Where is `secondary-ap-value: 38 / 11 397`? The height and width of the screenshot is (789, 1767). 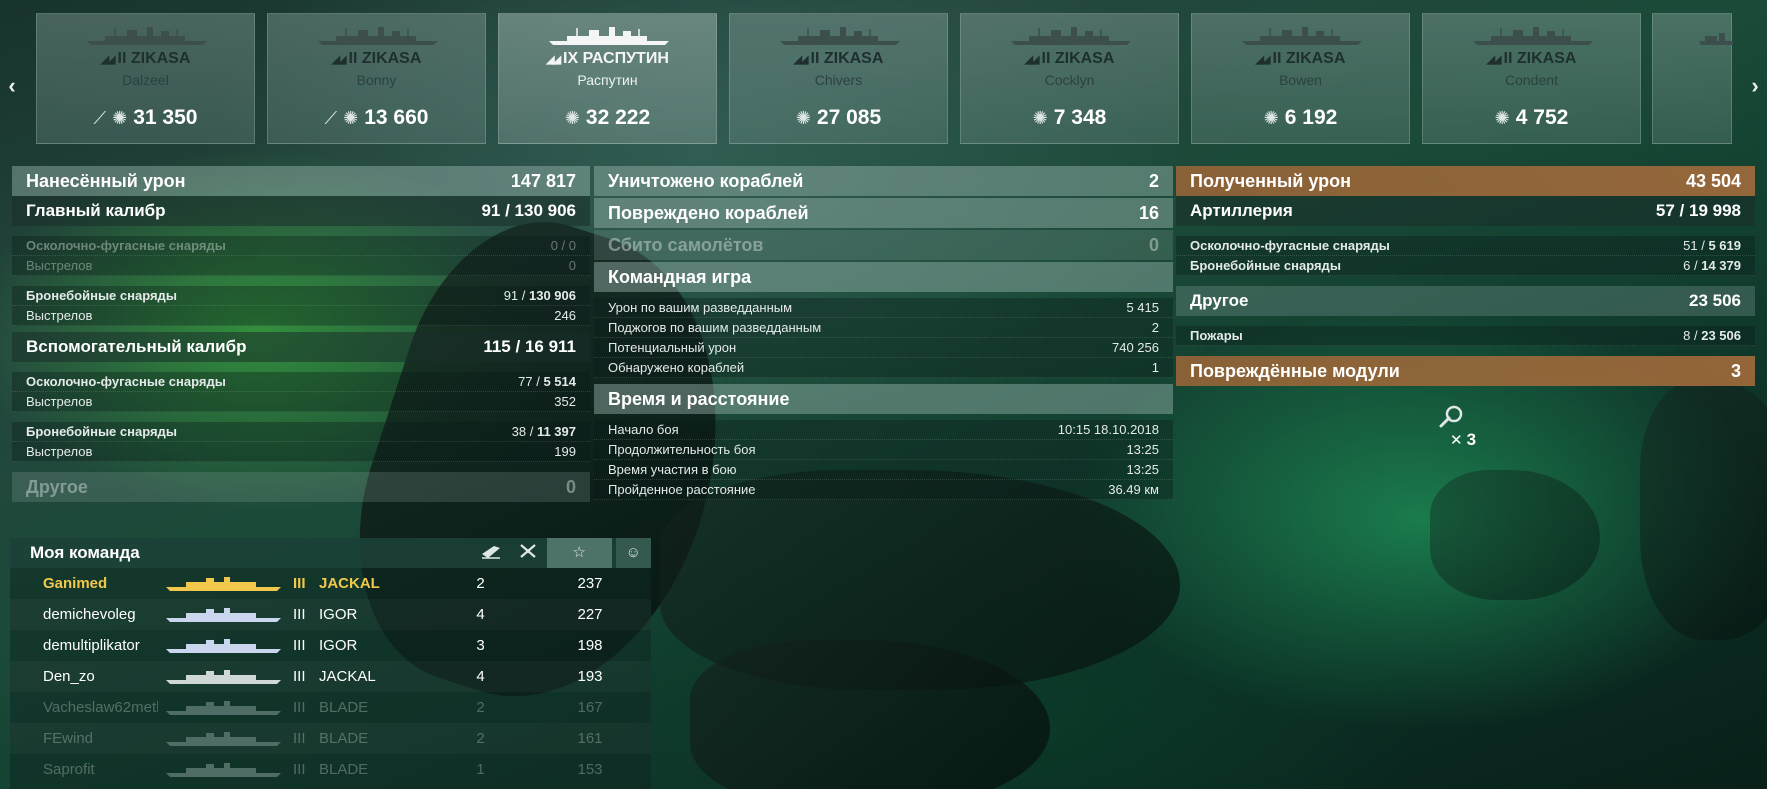 secondary-ap-value: 38 / 11 397 is located at coordinates (543, 431).